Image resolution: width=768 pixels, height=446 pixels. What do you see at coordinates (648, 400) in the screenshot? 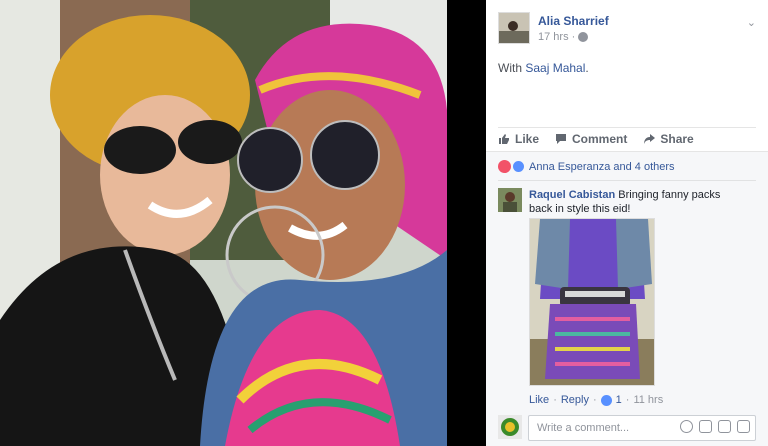
I see `comment-time: 11 hrs` at bounding box center [648, 400].